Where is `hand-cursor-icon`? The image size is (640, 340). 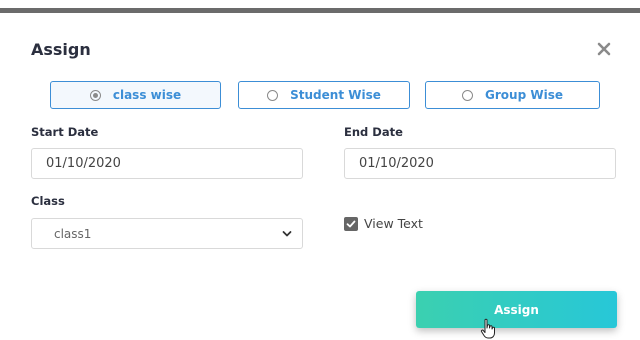 hand-cursor-icon is located at coordinates (487, 328).